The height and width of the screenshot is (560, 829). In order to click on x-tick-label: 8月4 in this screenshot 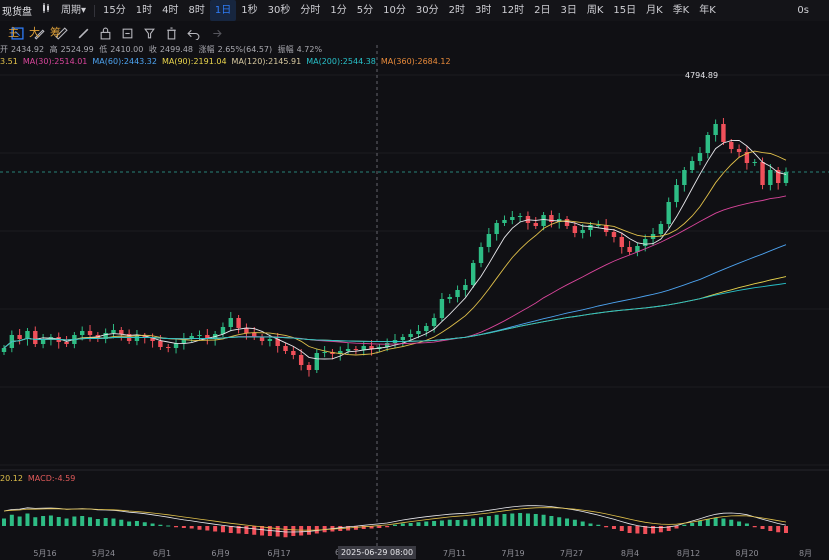, I will do `click(630, 553)`.